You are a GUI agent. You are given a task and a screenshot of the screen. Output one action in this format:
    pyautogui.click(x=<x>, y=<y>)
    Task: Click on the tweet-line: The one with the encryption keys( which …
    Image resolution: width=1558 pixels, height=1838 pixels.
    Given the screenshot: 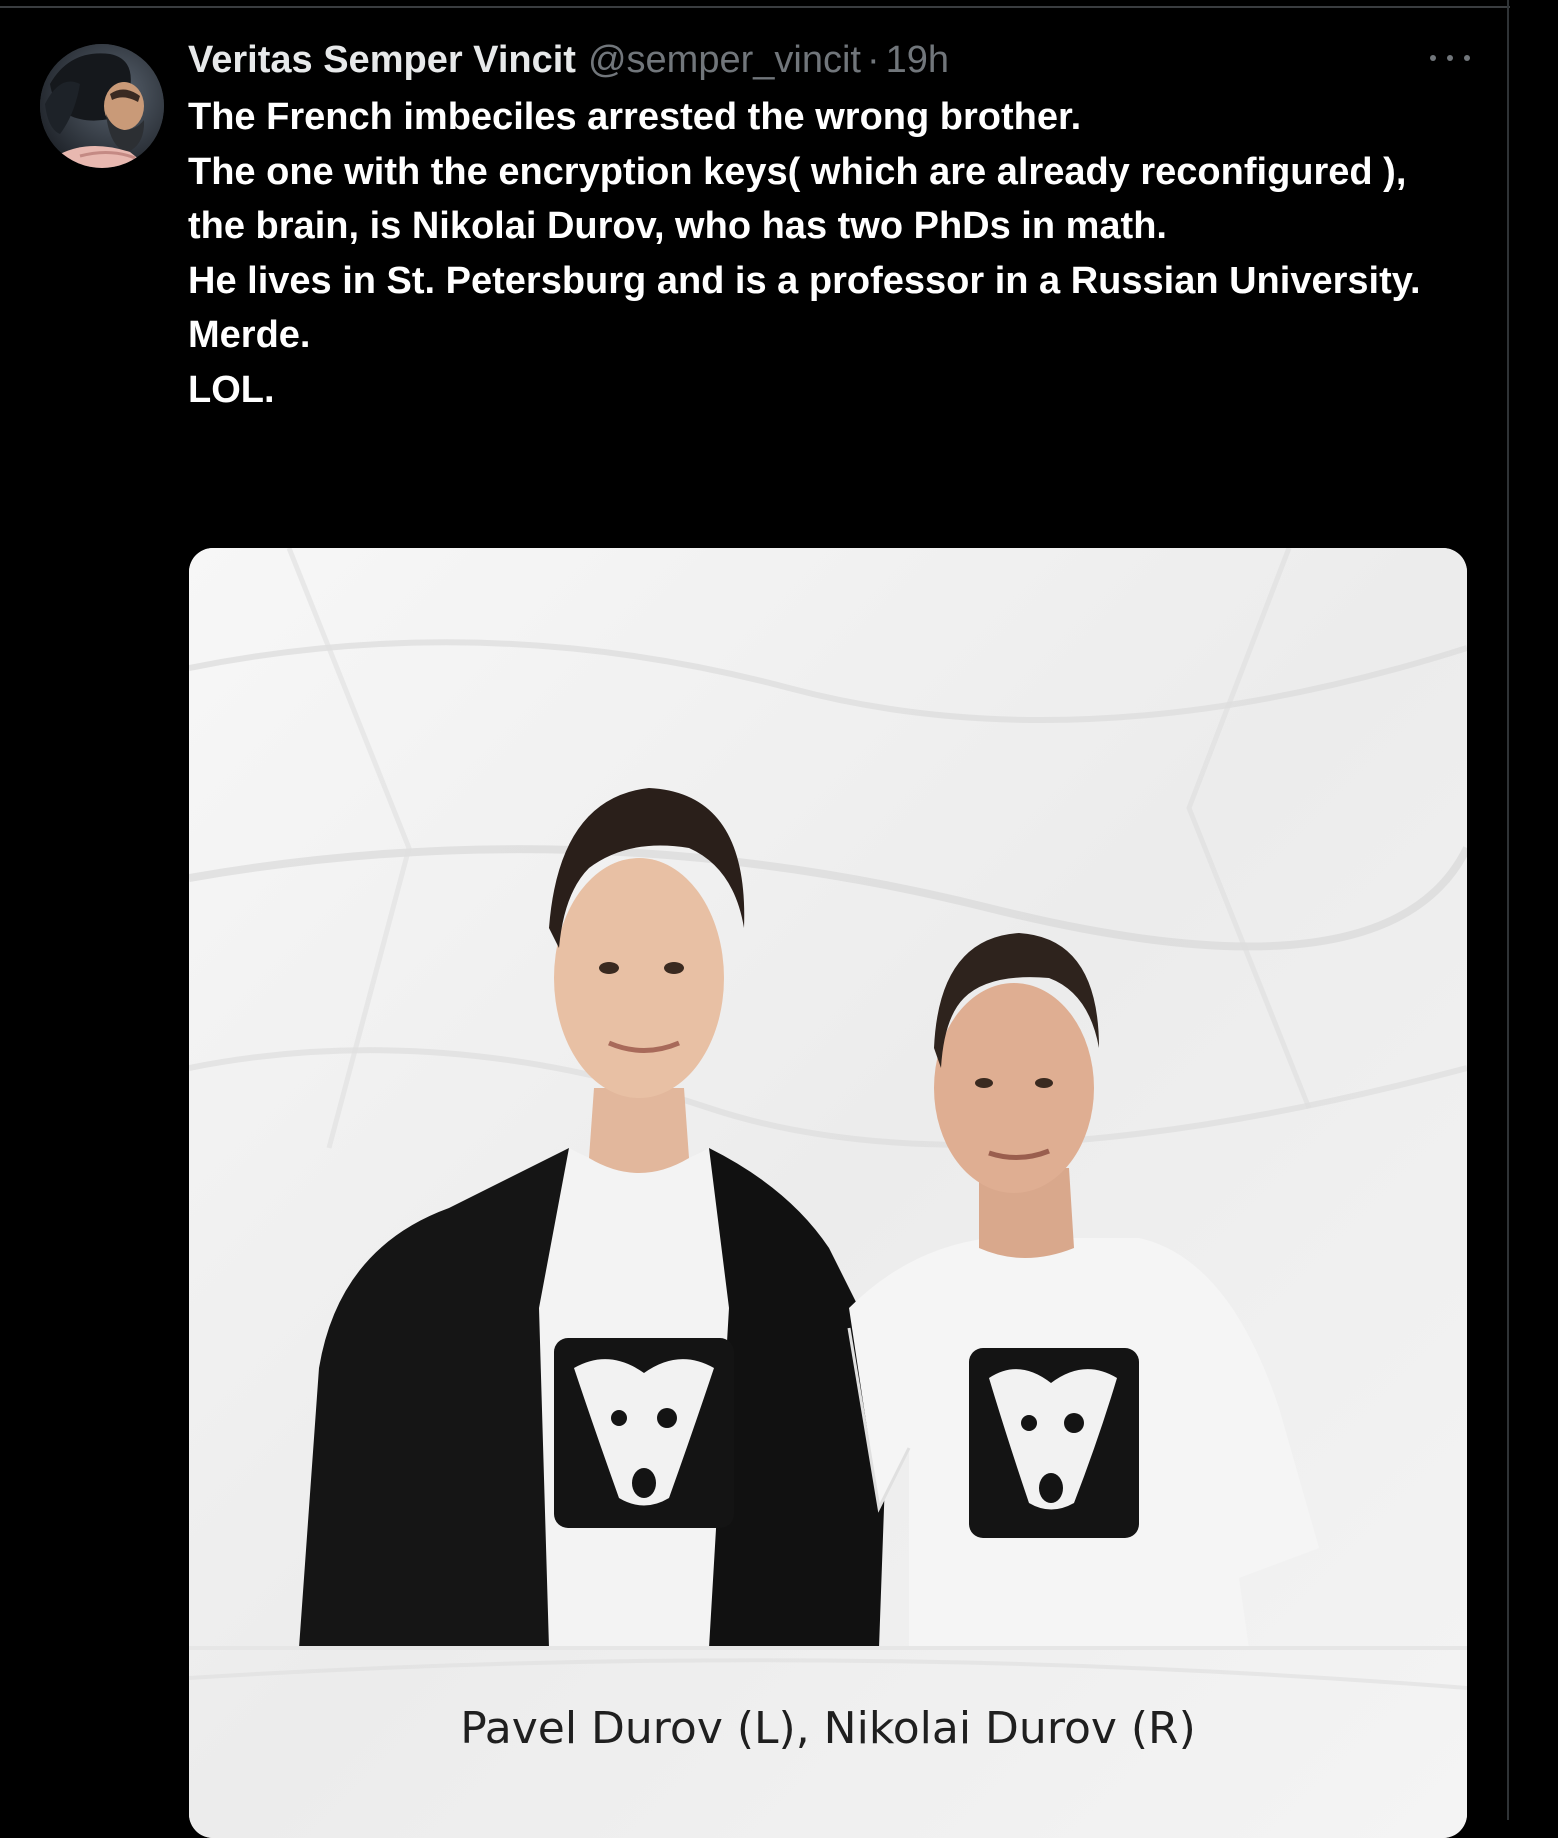 What is the action you would take?
    pyautogui.click(x=797, y=199)
    